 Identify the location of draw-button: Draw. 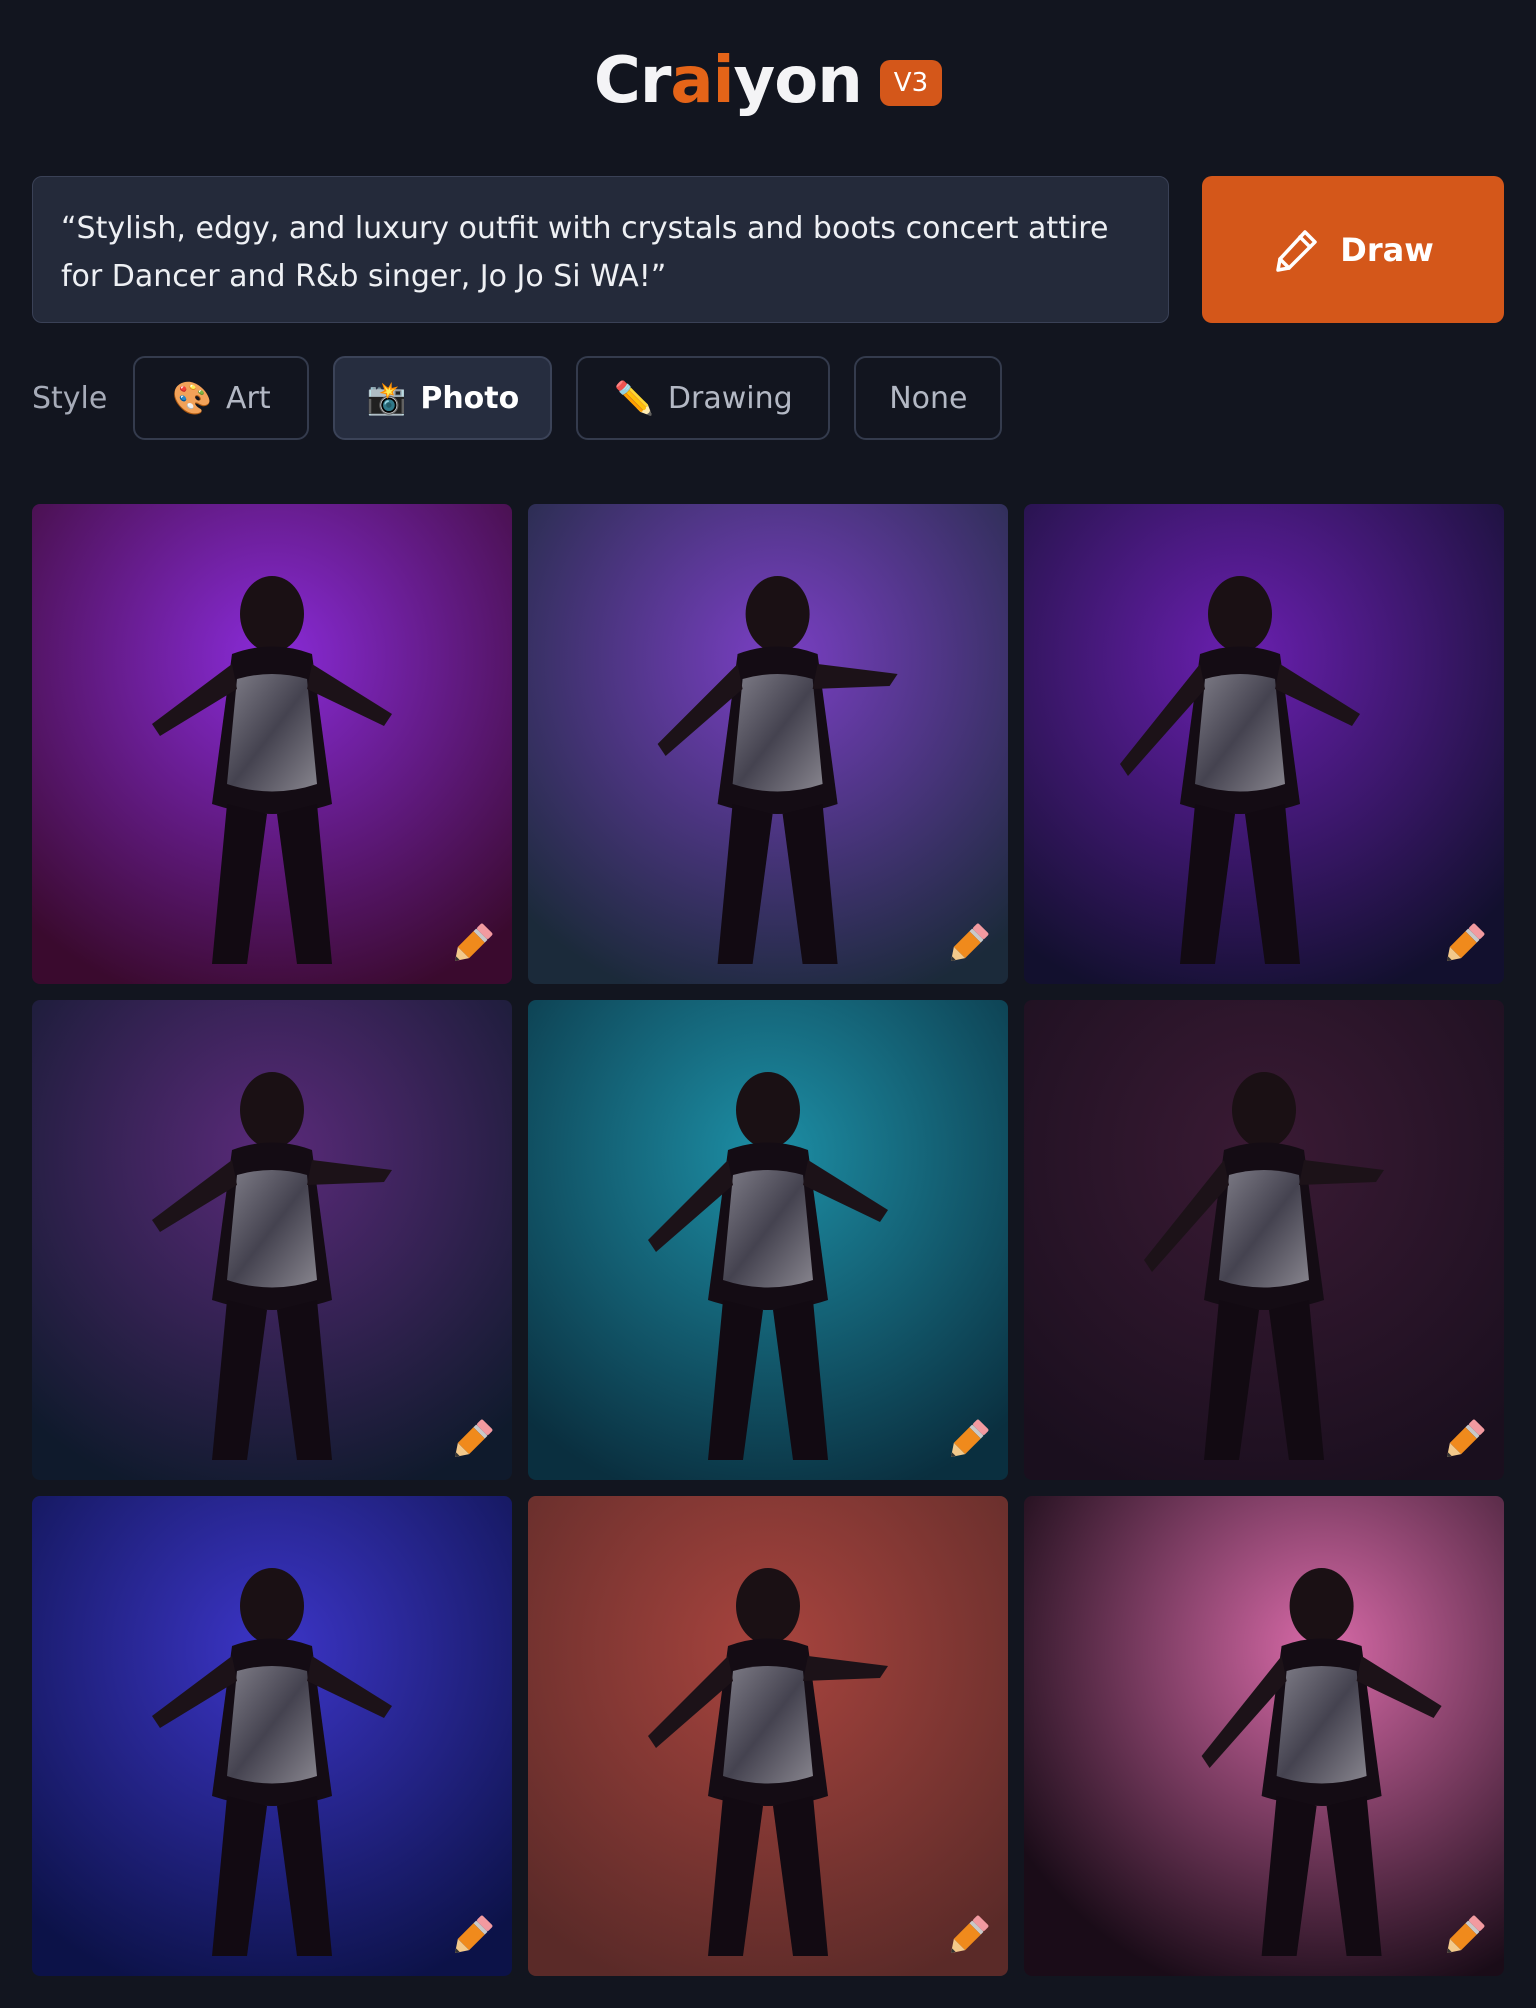
(1353, 249).